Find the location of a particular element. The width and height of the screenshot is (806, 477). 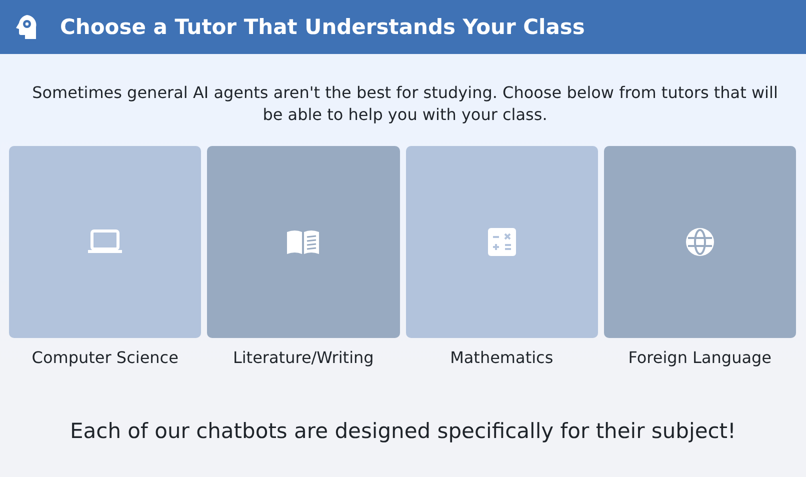

calculator-icon is located at coordinates (502, 242).